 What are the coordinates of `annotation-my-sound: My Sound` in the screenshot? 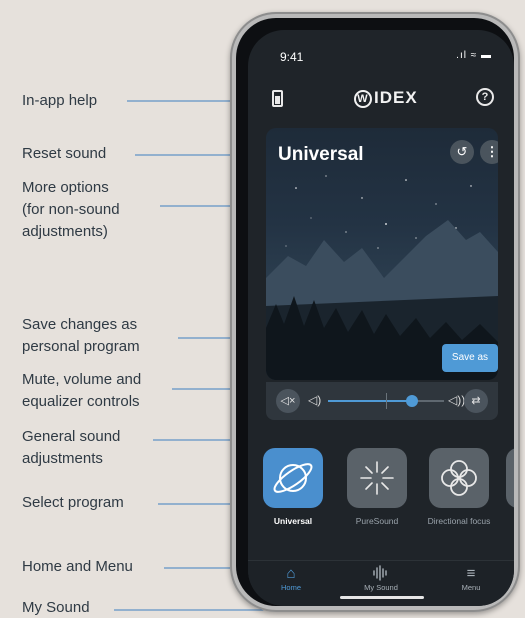 It's located at (56, 607).